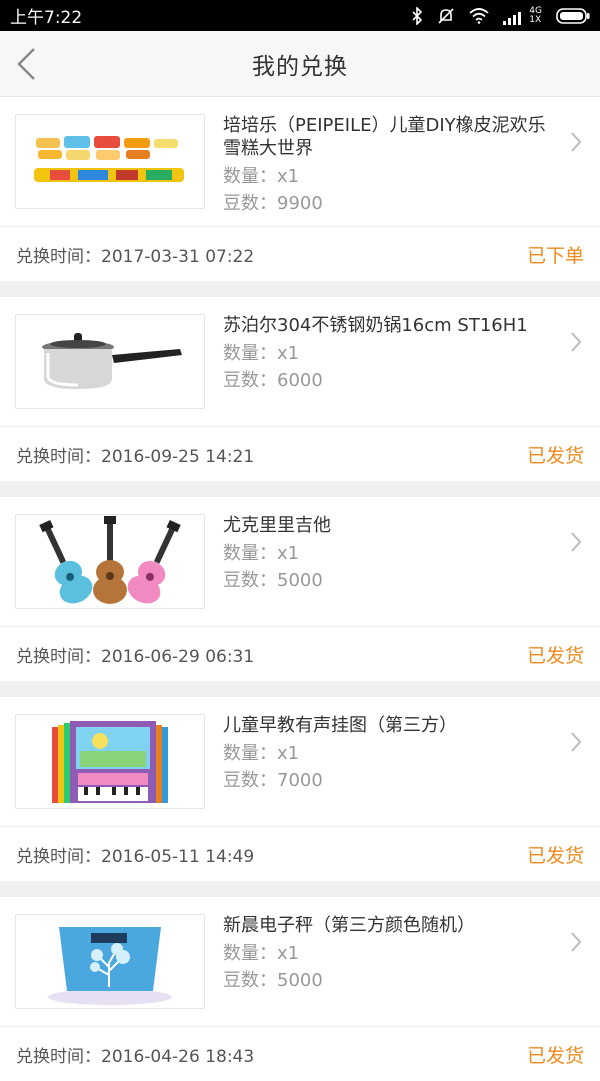 The height and width of the screenshot is (1081, 600). Describe the element at coordinates (46, 18) in the screenshot. I see `clock: 上午7:22` at that location.